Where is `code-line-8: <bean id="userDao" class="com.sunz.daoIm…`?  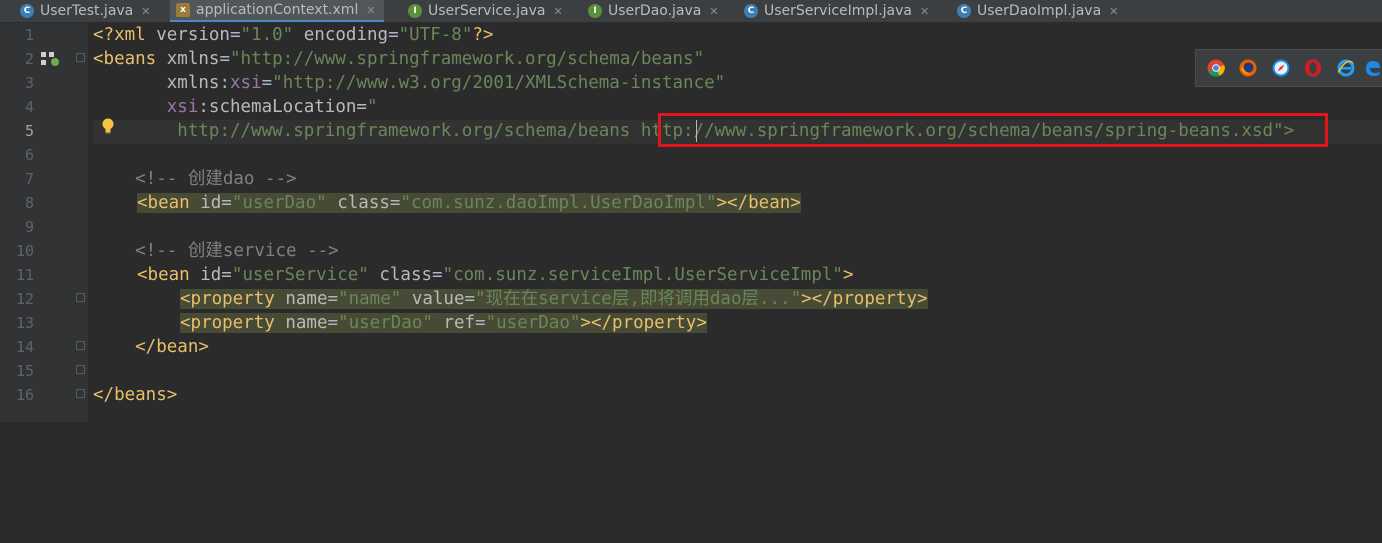
code-line-8: <bean id="userDao" class="com.sunz.daoIm… is located at coordinates (469, 203).